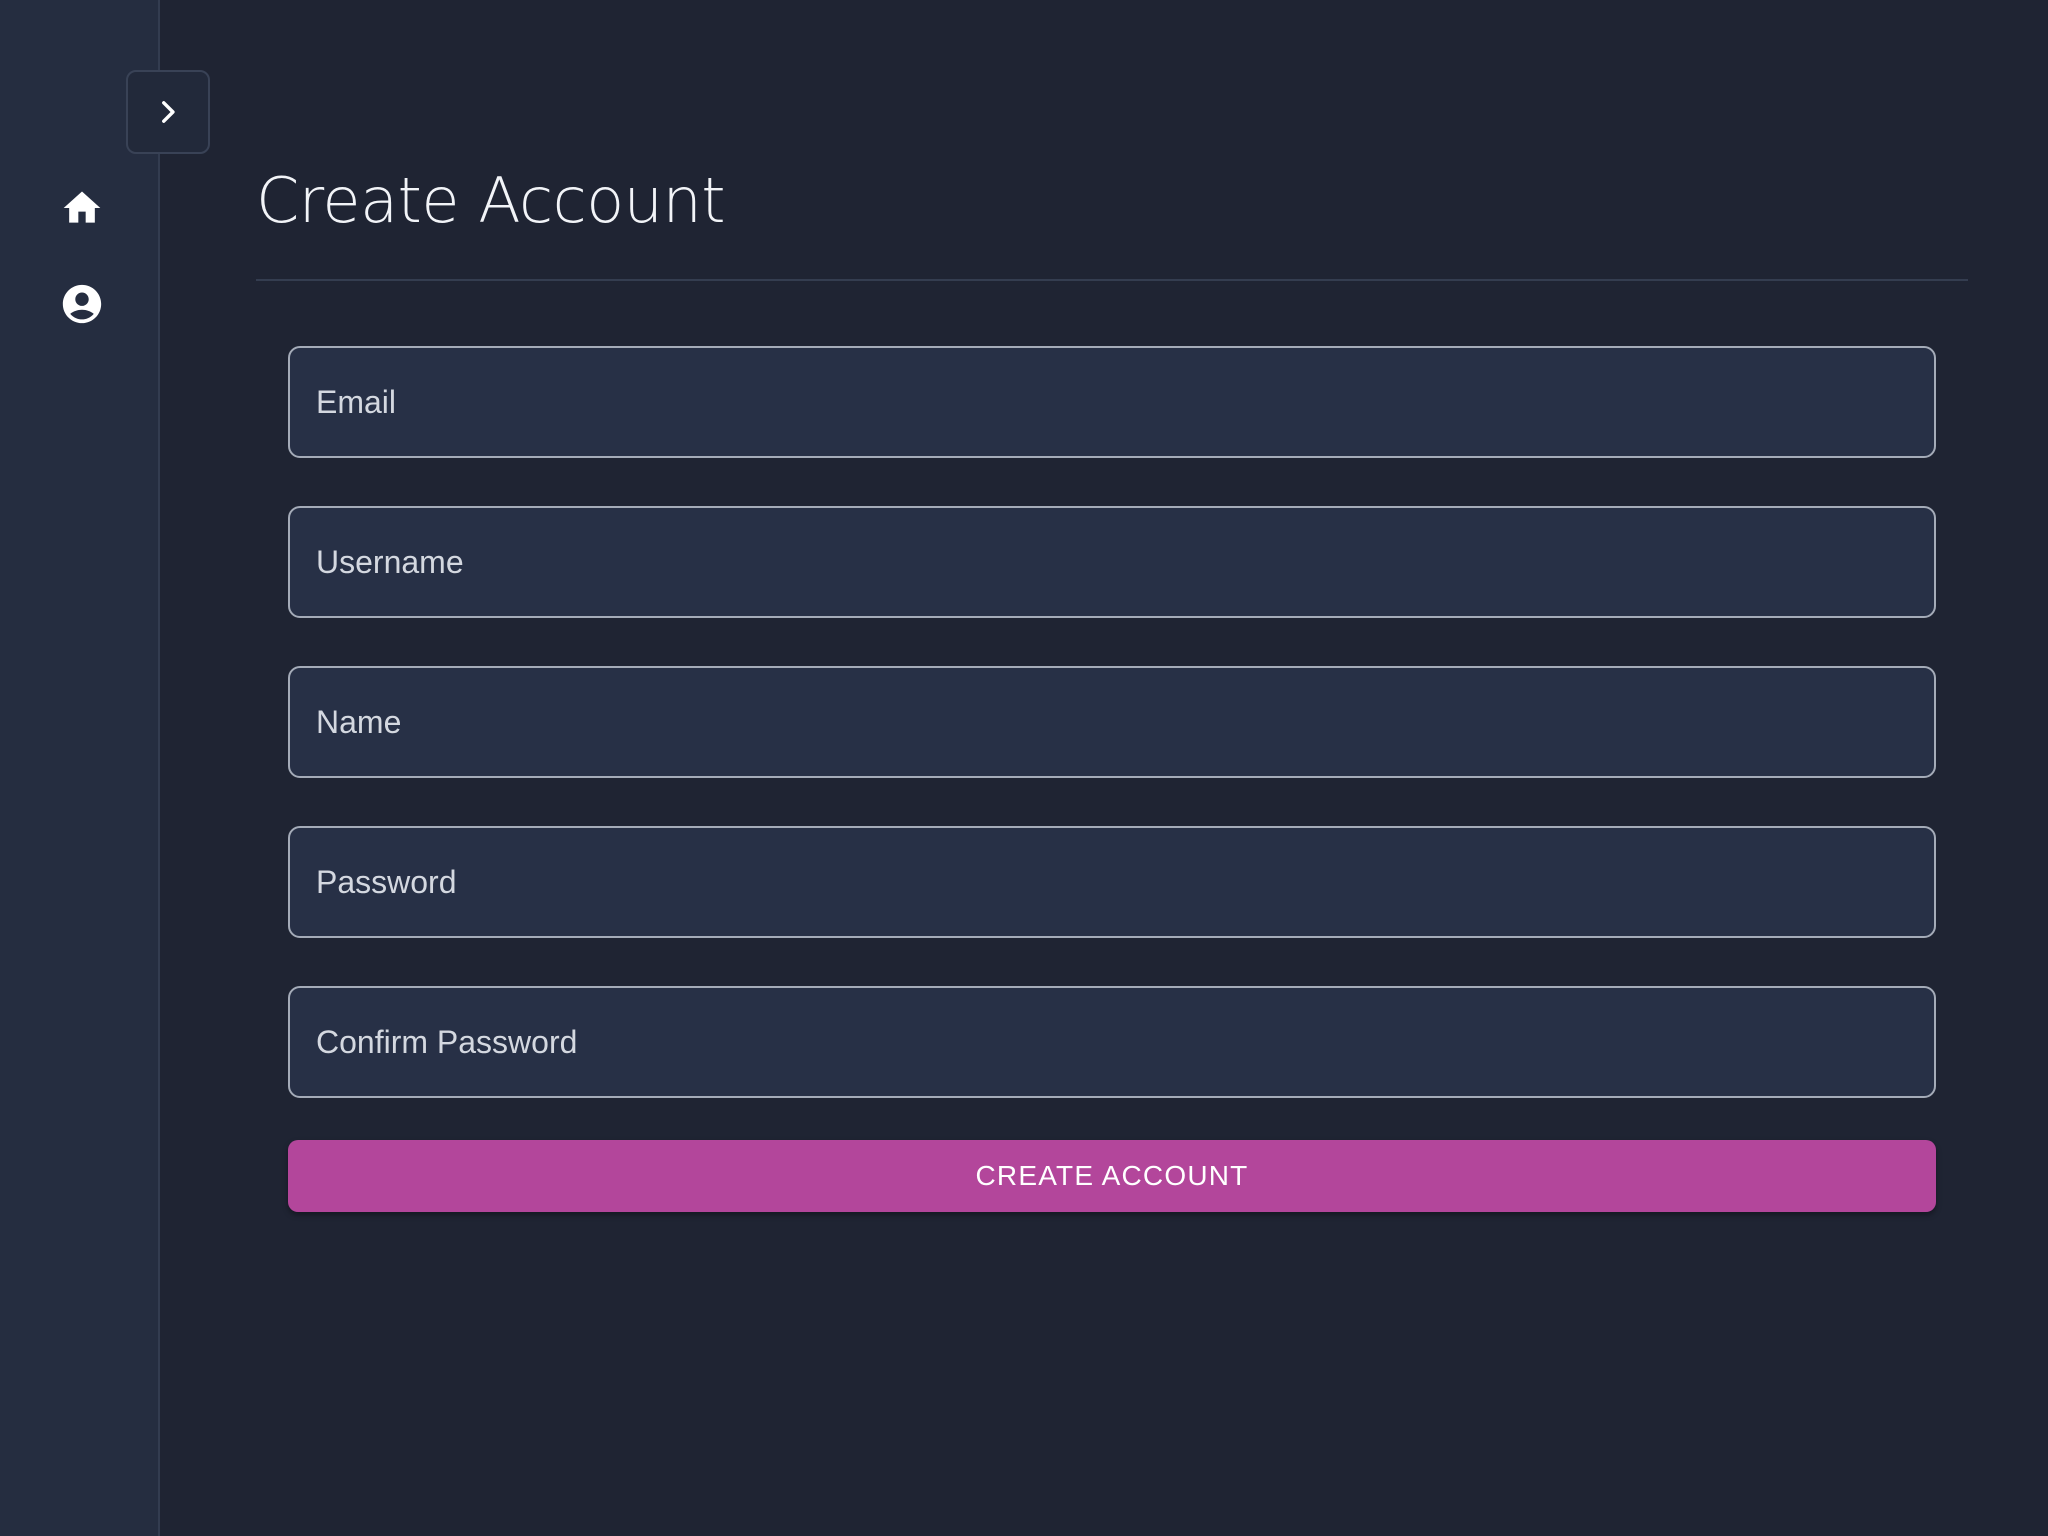 The image size is (2048, 1536). I want to click on account-circle-icon, so click(82, 304).